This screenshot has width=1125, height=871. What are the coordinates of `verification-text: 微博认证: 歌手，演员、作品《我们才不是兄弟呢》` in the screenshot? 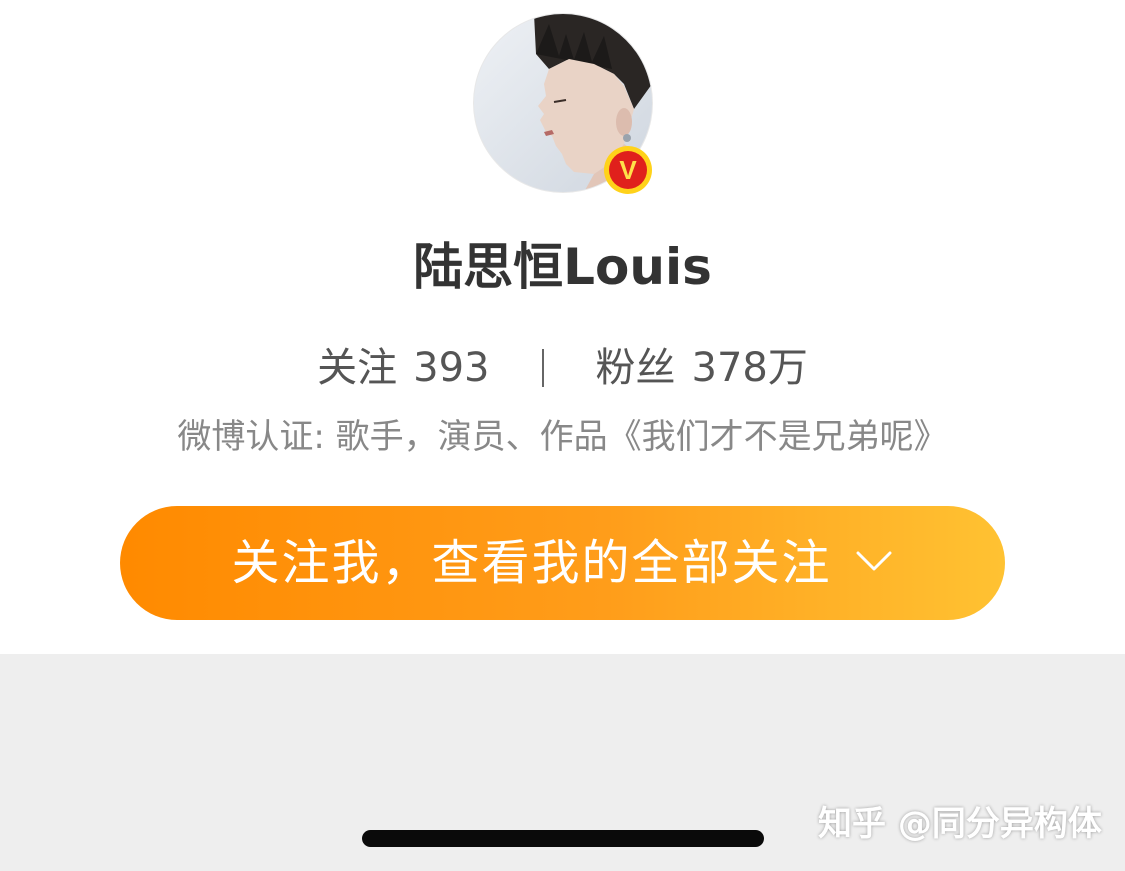 It's located at (562, 437).